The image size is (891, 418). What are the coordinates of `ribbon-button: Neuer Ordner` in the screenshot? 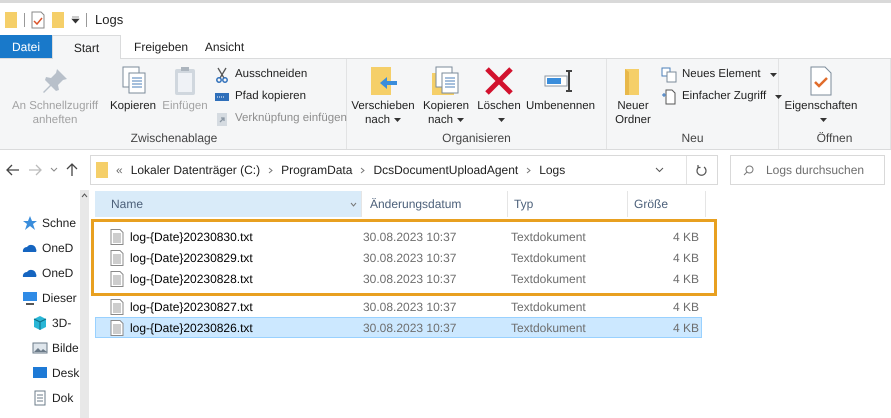 It's located at (633, 96).